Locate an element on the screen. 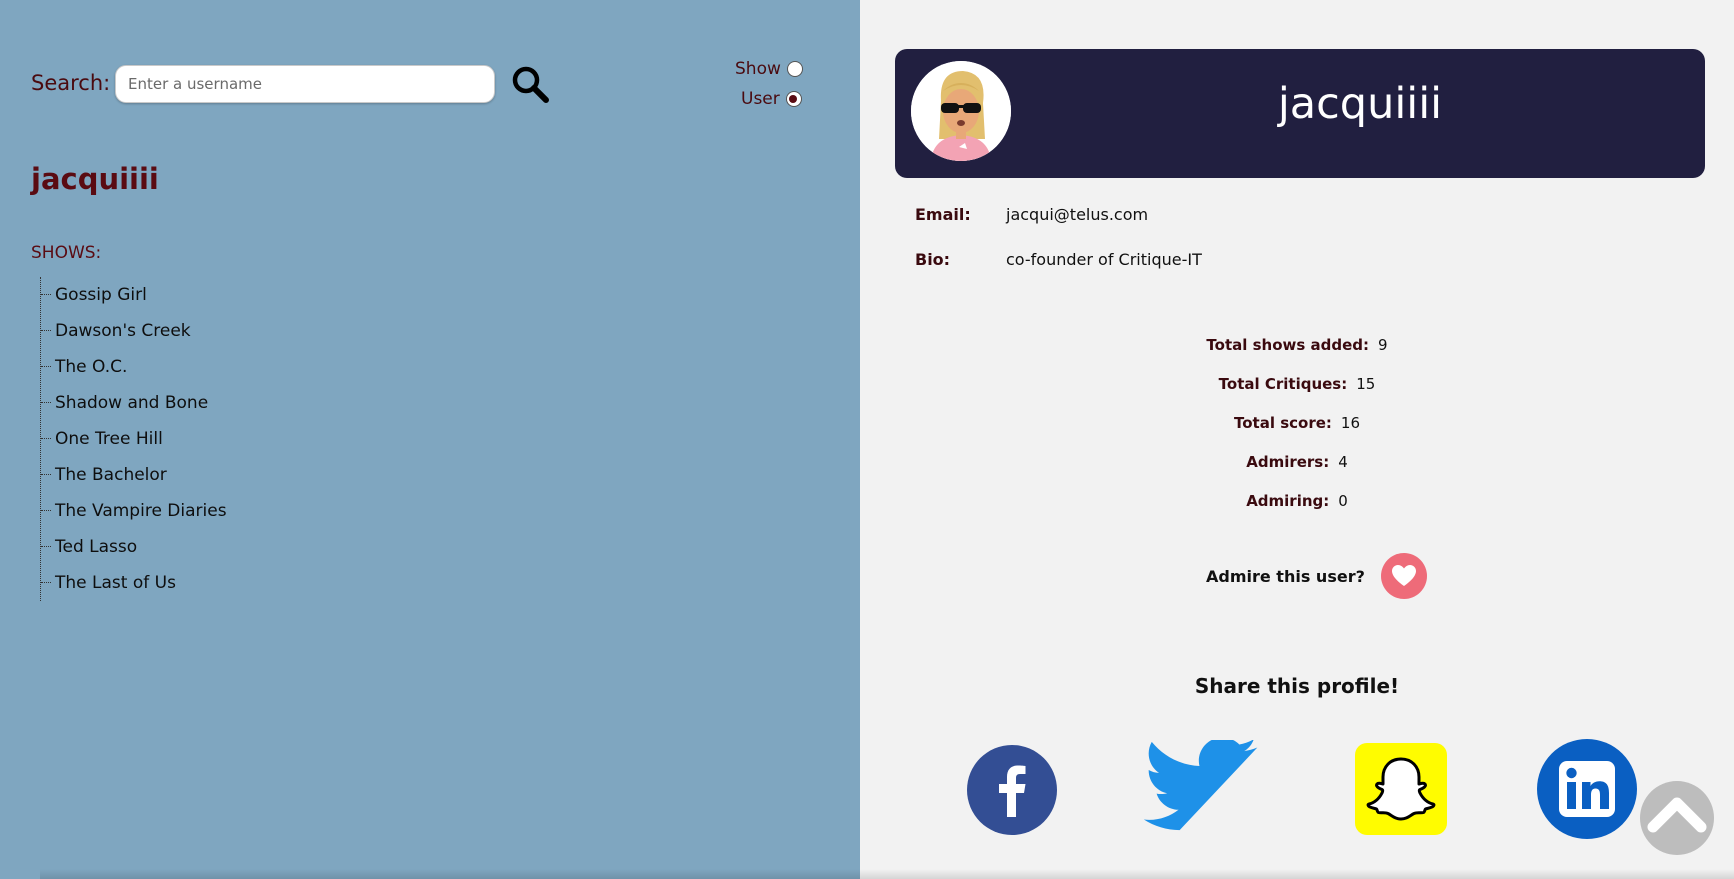  linkedin-share-button is located at coordinates (1587, 789).